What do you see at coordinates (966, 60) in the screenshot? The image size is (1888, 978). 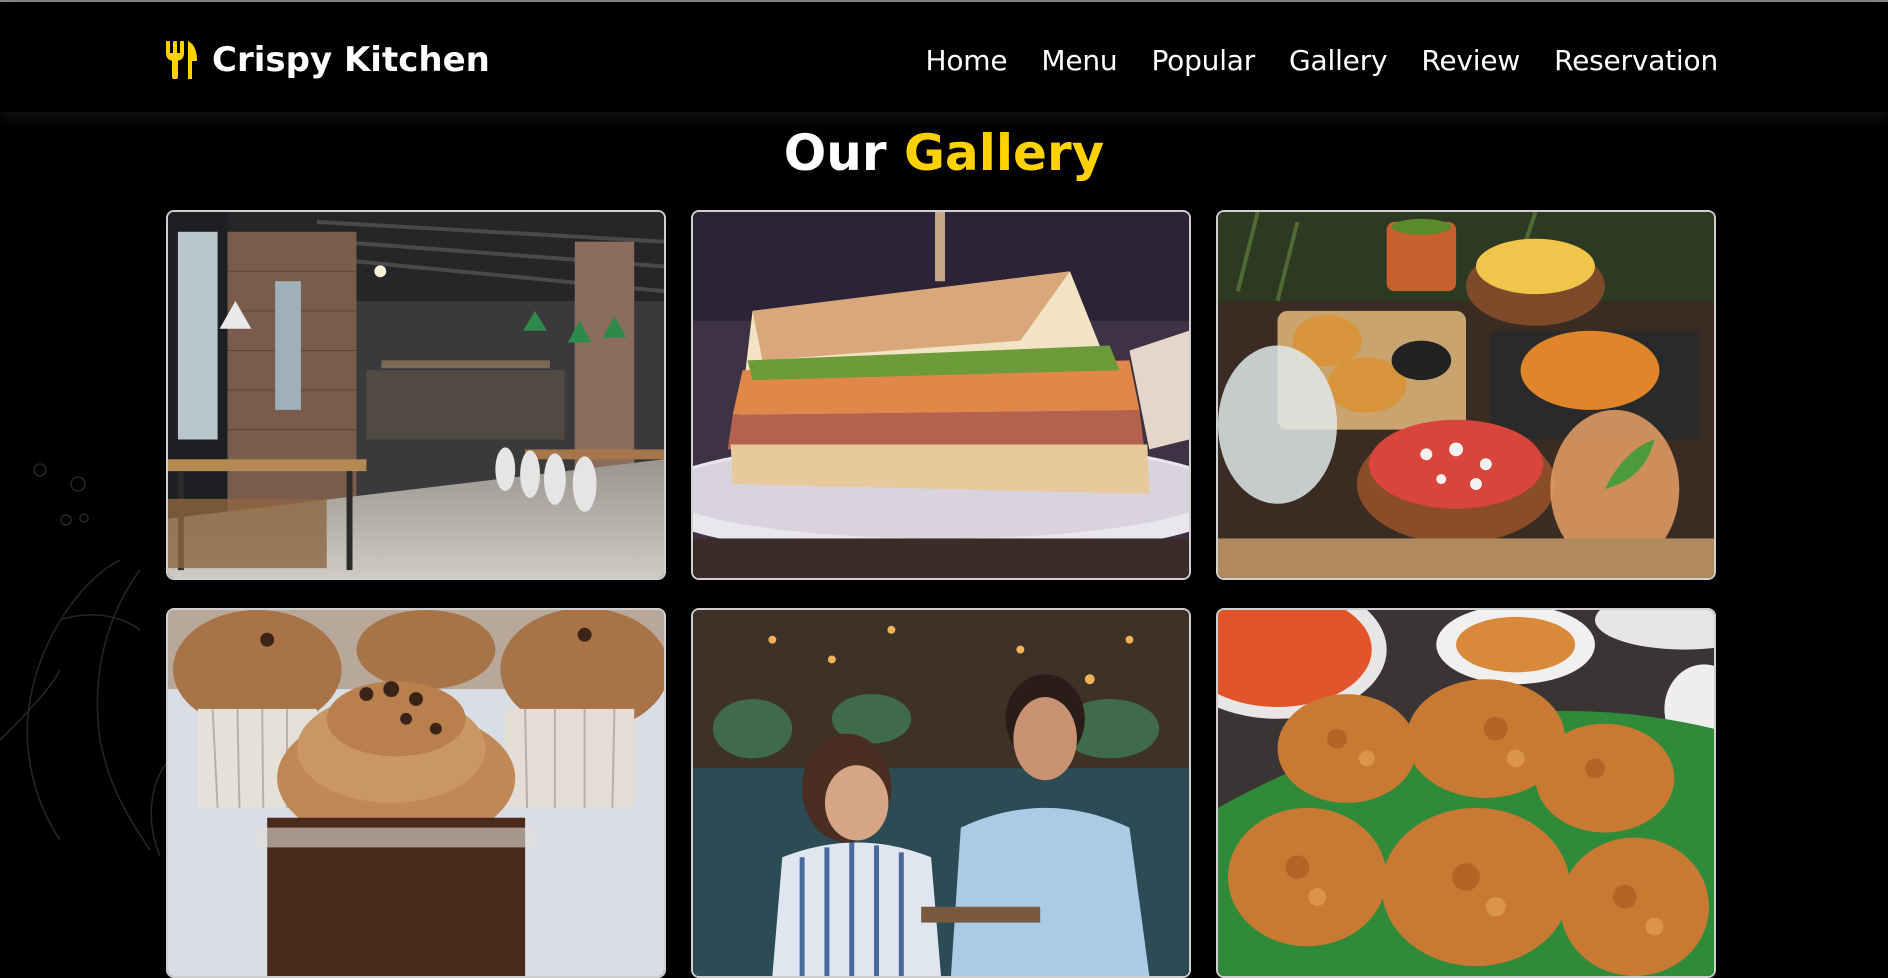 I see `nav-home: Home` at bounding box center [966, 60].